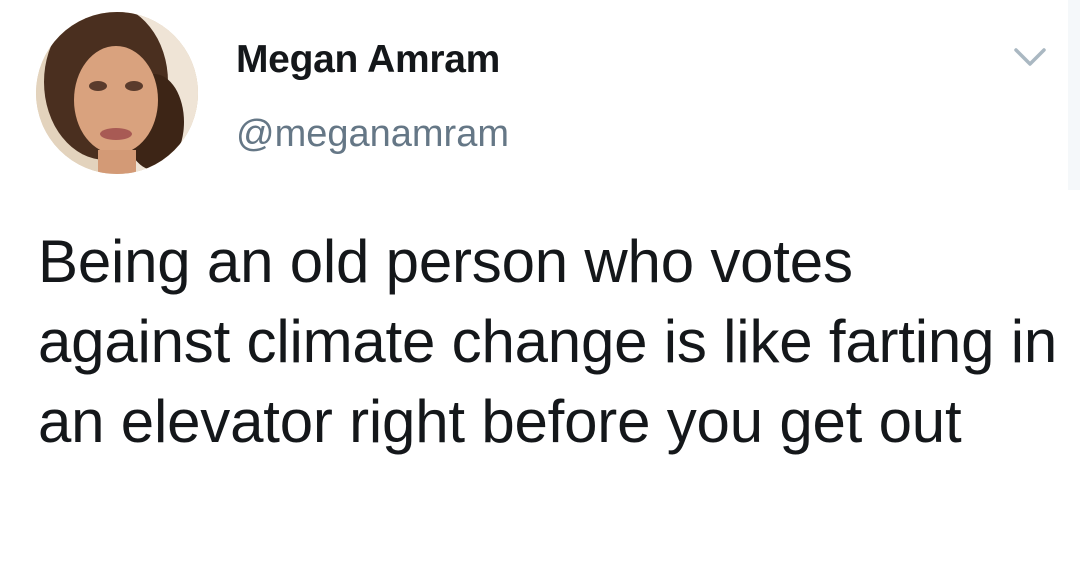 This screenshot has height=586, width=1080. Describe the element at coordinates (368, 60) in the screenshot. I see `author-name: Megan Amram` at that location.